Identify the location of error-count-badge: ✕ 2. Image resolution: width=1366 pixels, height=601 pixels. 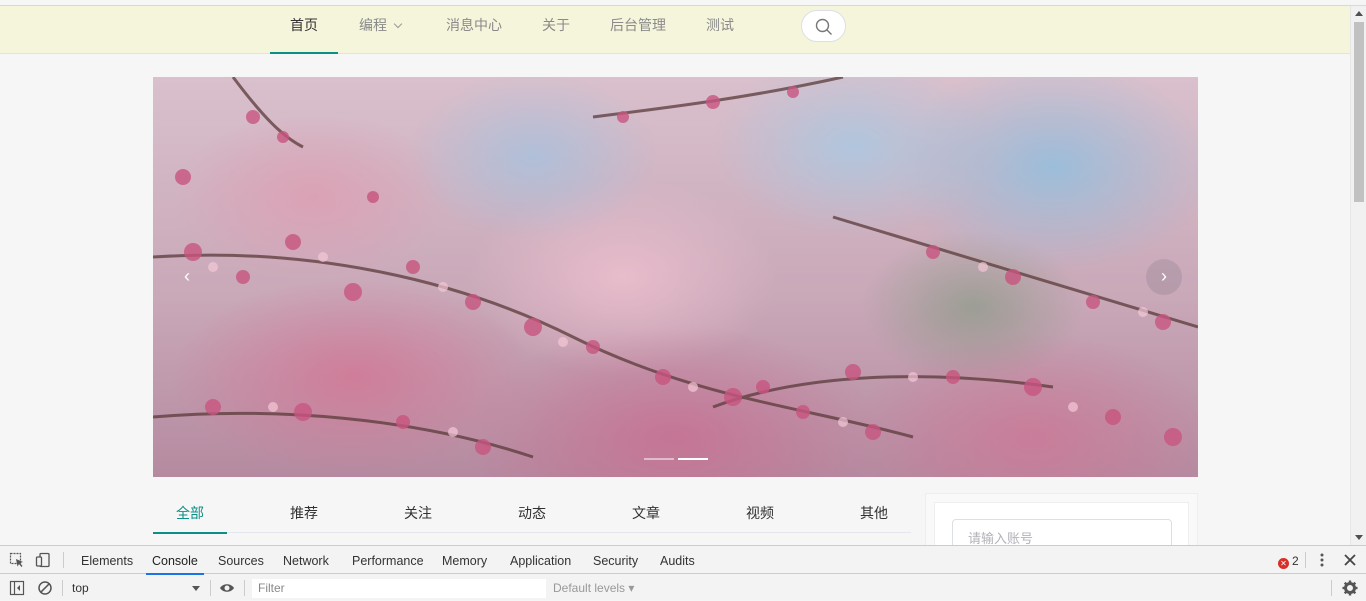
(1288, 561).